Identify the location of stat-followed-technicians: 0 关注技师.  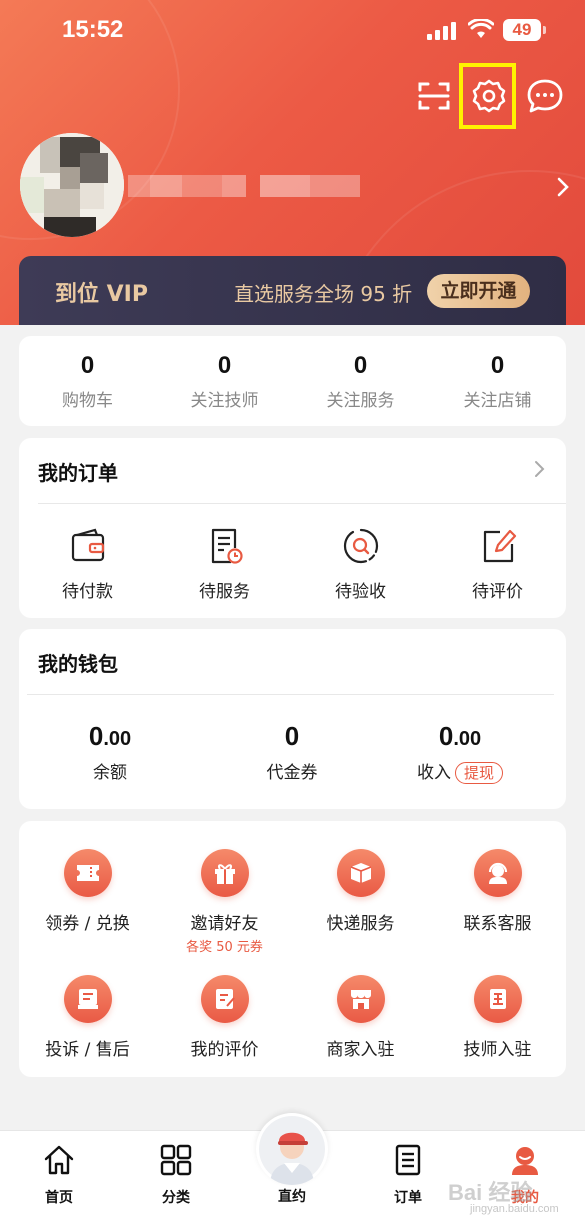
(224, 381).